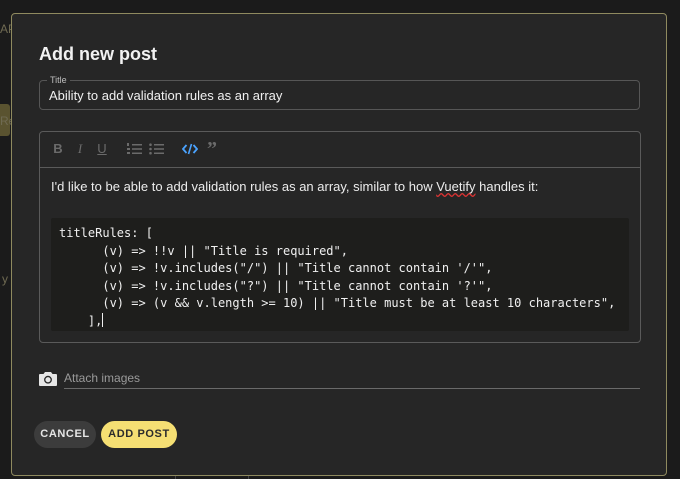  I want to click on code-line: (v) => !!v || "Title is required",, so click(203, 250).